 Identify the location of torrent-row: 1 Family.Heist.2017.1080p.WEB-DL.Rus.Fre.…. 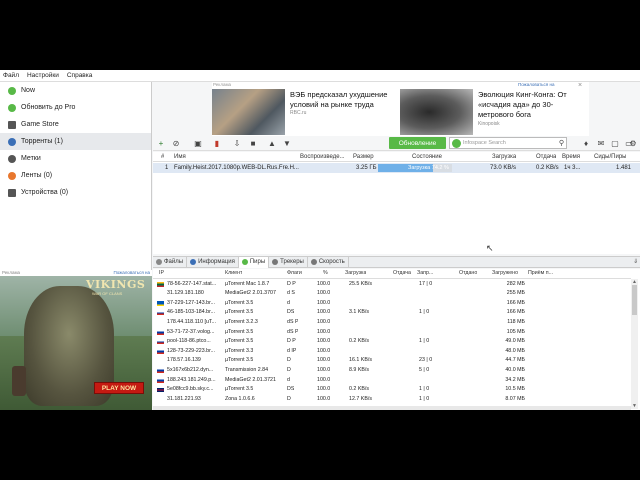
(396, 168).